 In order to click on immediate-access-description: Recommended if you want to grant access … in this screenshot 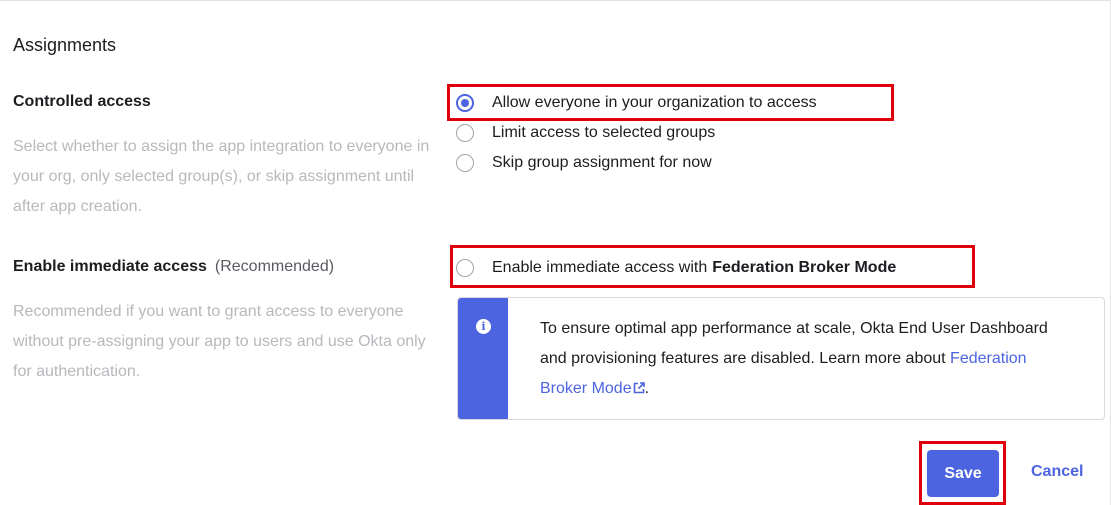, I will do `click(219, 341)`.